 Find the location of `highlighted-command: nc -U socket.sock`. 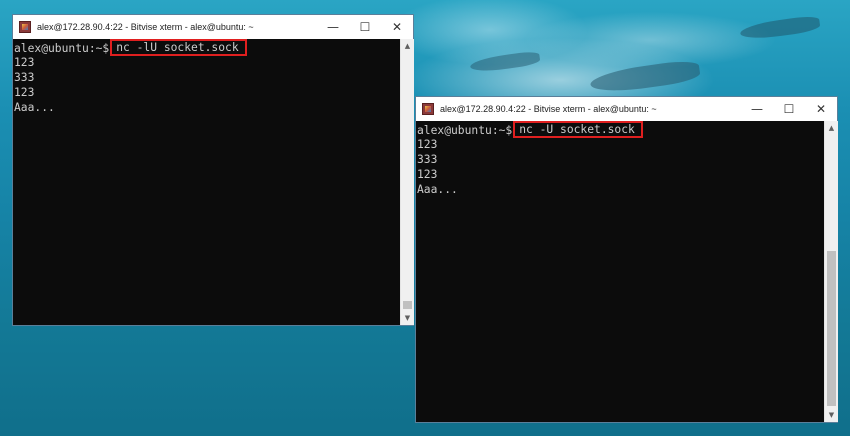

highlighted-command: nc -U socket.sock is located at coordinates (578, 129).